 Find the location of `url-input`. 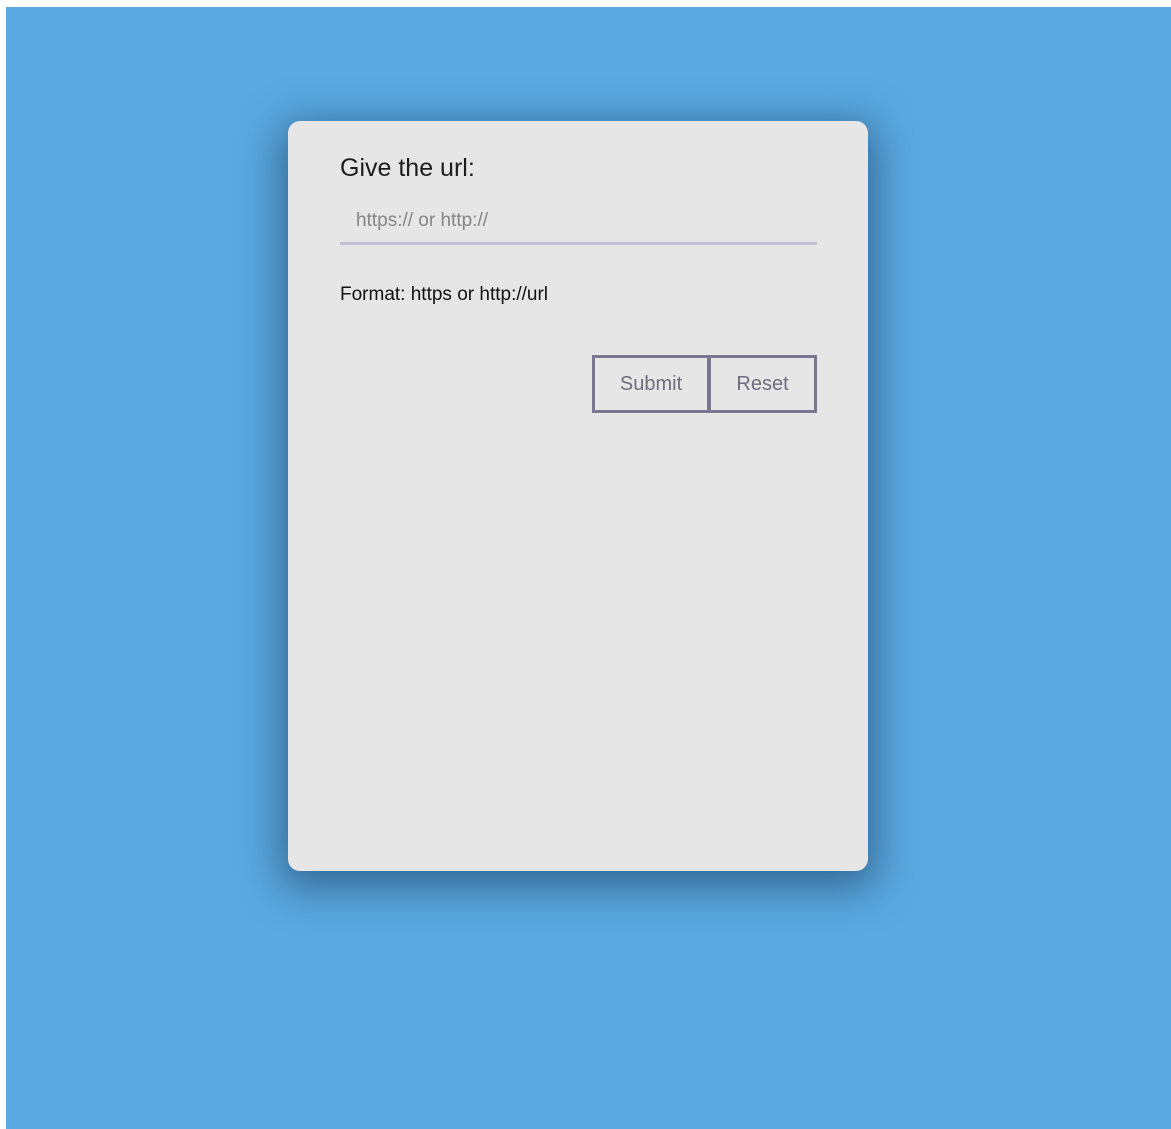

url-input is located at coordinates (578, 222).